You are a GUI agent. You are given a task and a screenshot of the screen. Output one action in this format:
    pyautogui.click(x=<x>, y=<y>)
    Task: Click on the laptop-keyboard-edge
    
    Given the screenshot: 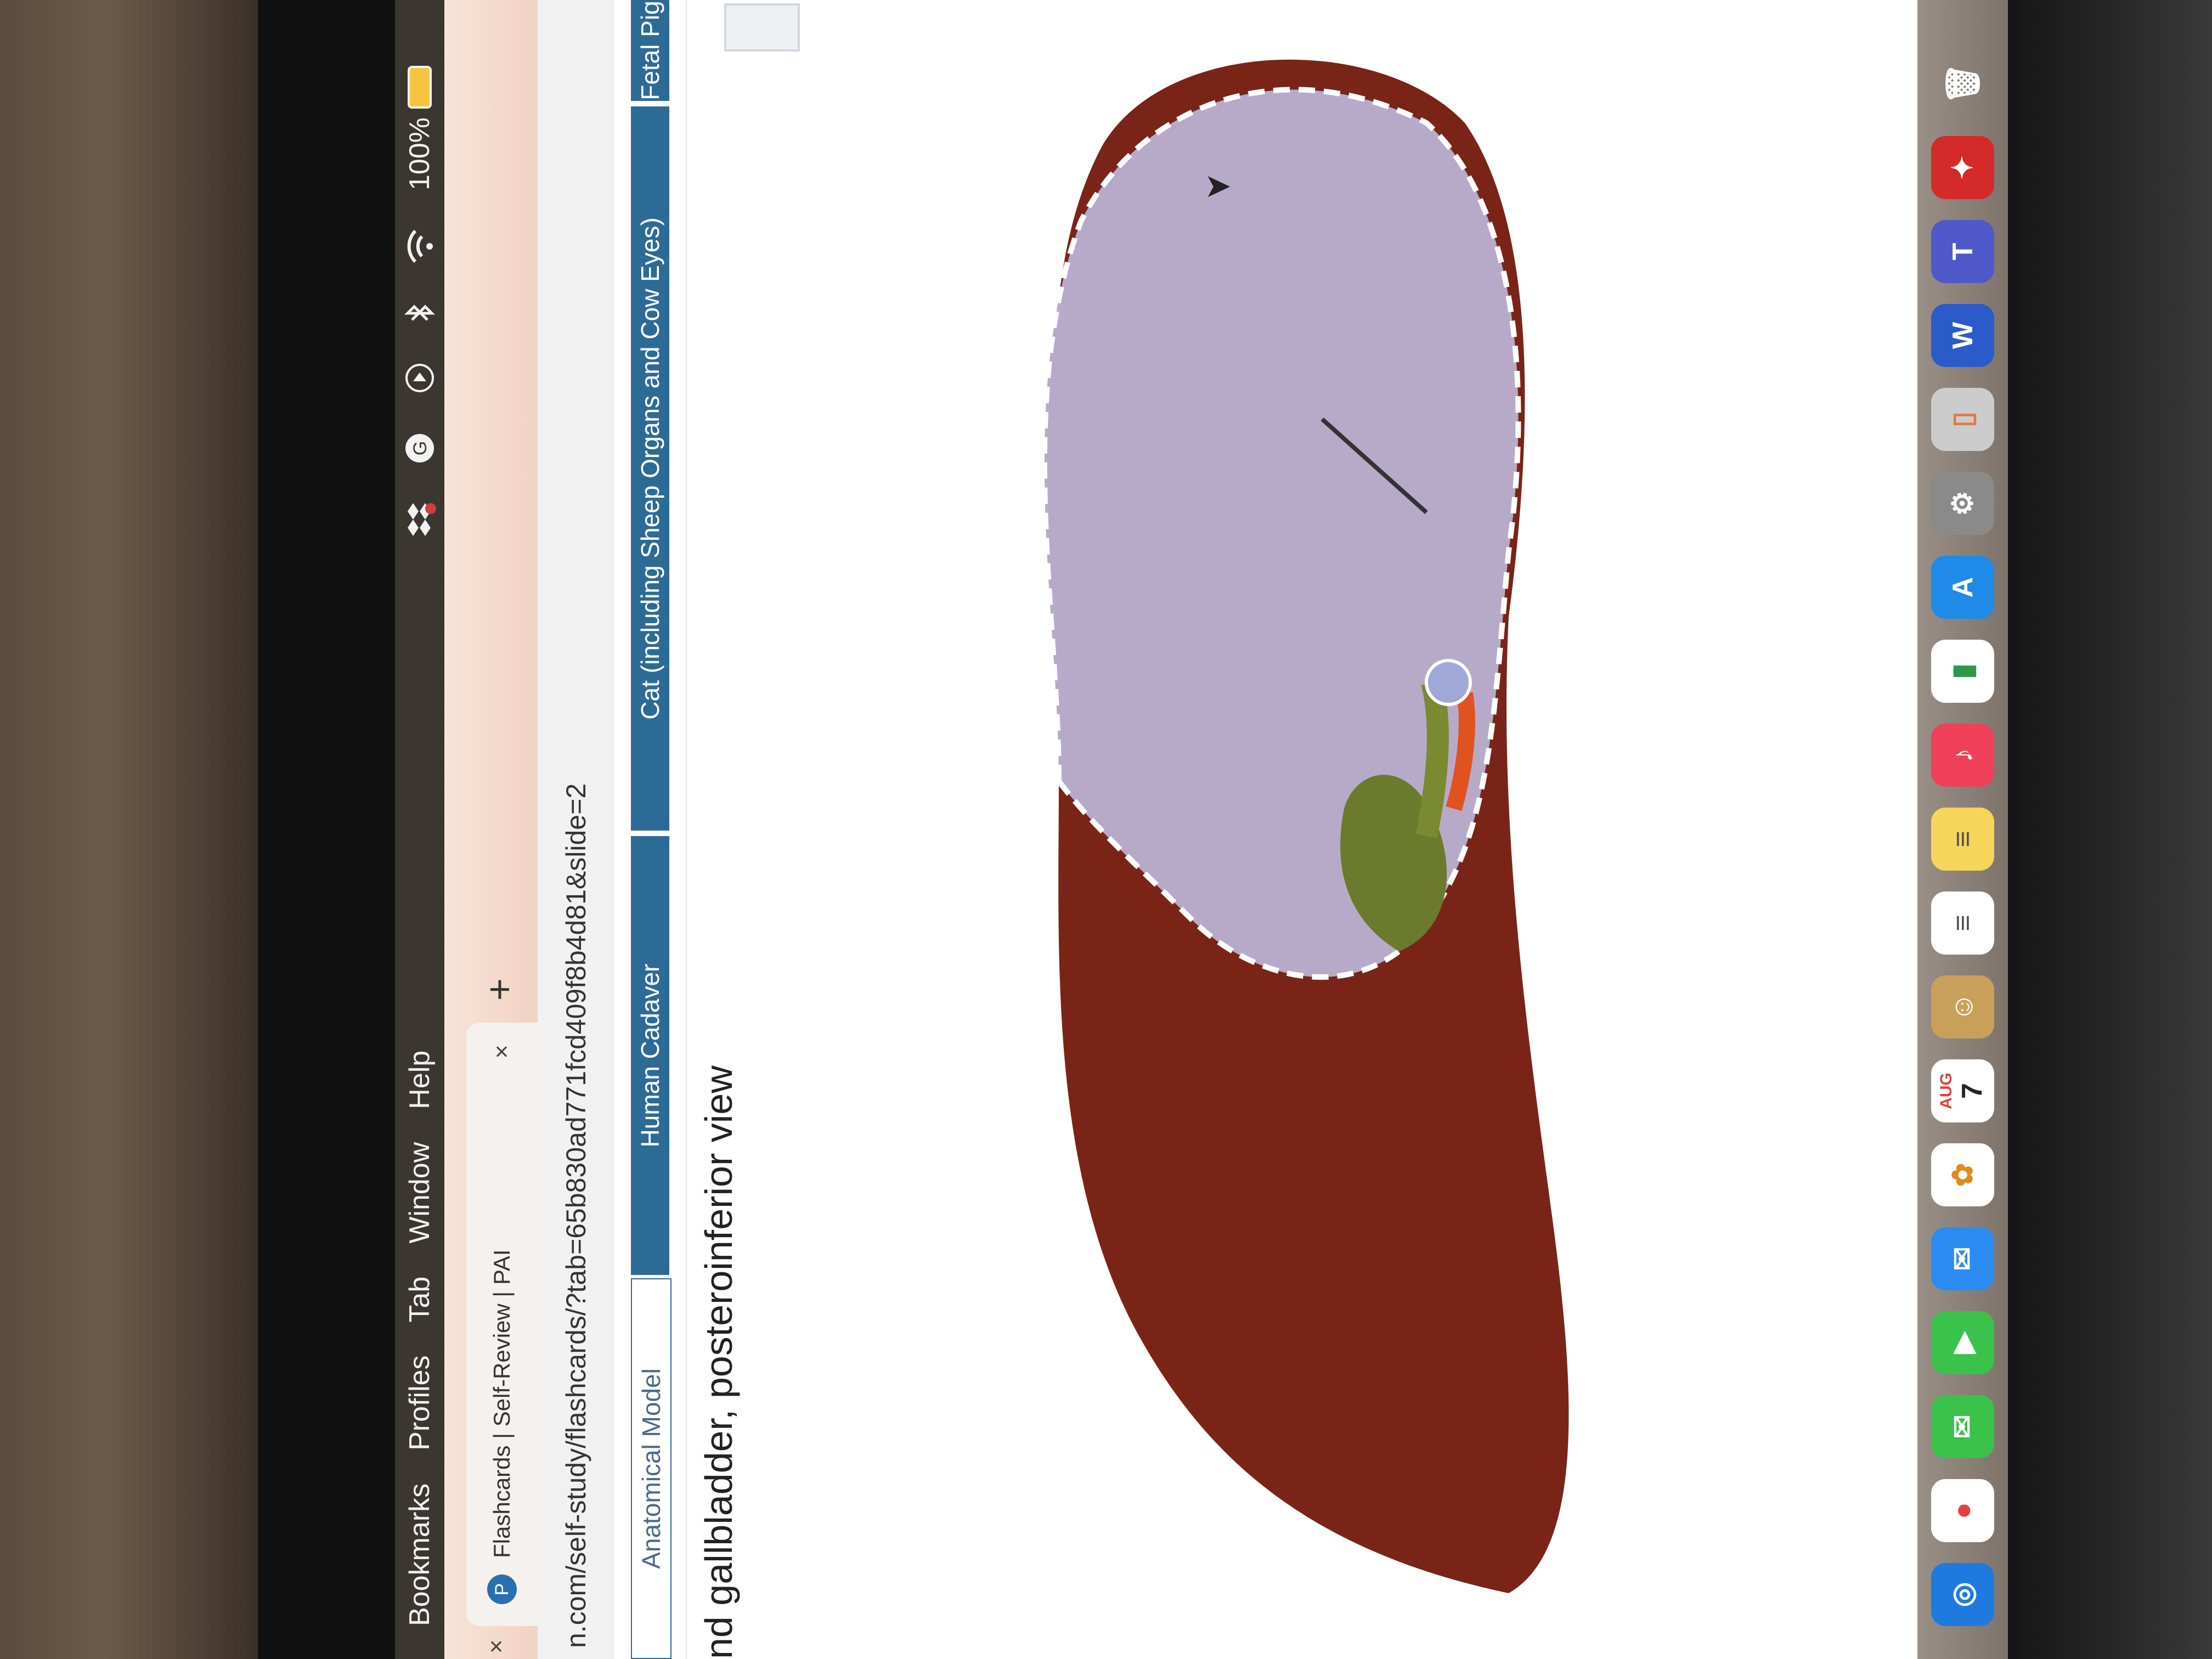 What is the action you would take?
    pyautogui.click(x=2110, y=830)
    